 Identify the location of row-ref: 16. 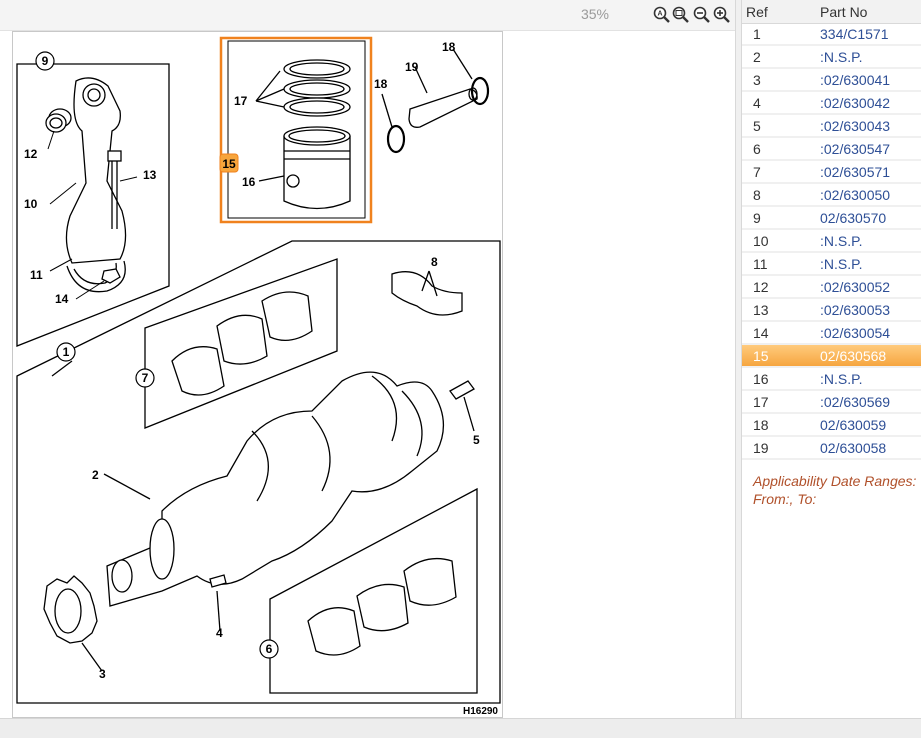
(761, 379).